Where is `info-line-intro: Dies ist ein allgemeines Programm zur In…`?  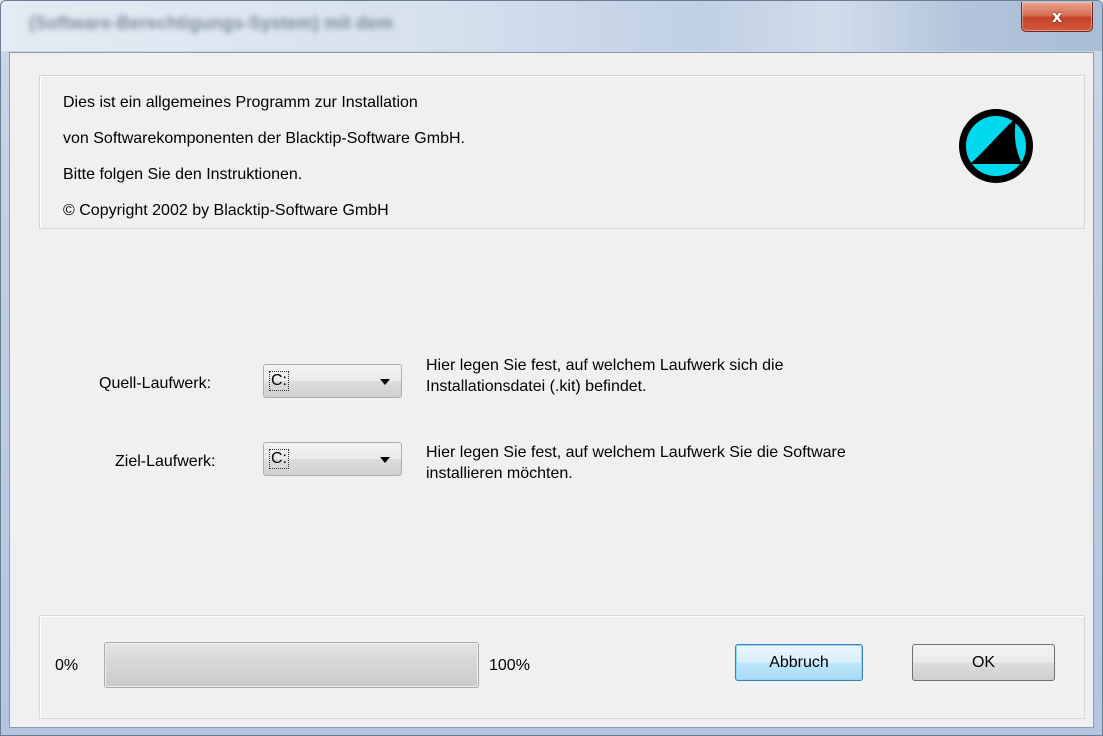
info-line-intro: Dies ist ein allgemeines Programm zur In… is located at coordinates (240, 102).